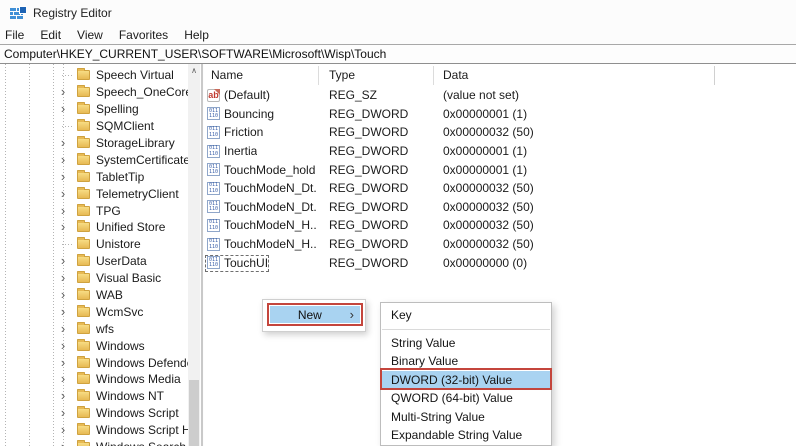 The image size is (796, 446). I want to click on tree-item-speech-virtual: Speech Virtual, so click(94, 75).